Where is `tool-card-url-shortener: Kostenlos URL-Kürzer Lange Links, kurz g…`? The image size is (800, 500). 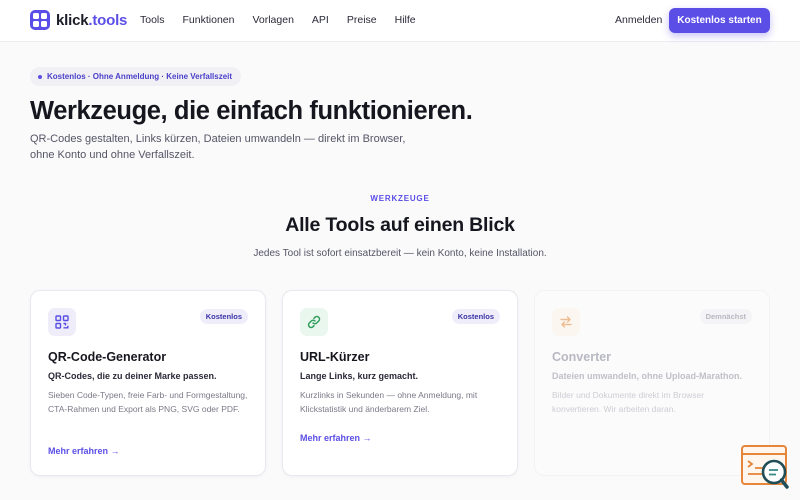
tool-card-url-shortener: Kostenlos URL-Kürzer Lange Links, kurz g… is located at coordinates (400, 383).